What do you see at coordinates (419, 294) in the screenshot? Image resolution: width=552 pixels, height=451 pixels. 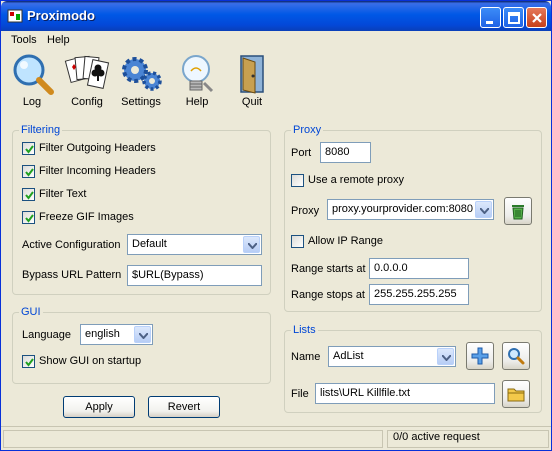 I see `range-stop-input: 255.255.255.255` at bounding box center [419, 294].